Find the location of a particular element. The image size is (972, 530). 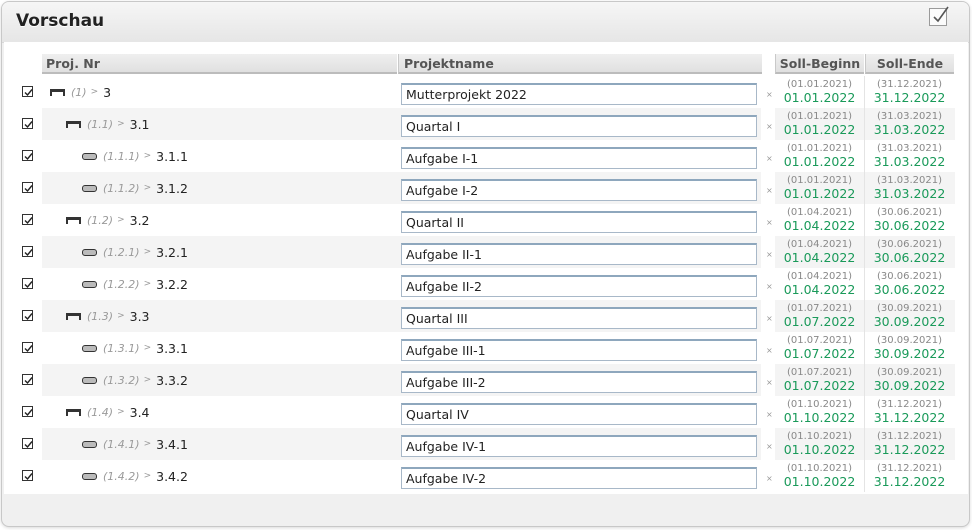

soll-beginn-cell: (01.07.2021) 01.07.2022 is located at coordinates (819, 348).